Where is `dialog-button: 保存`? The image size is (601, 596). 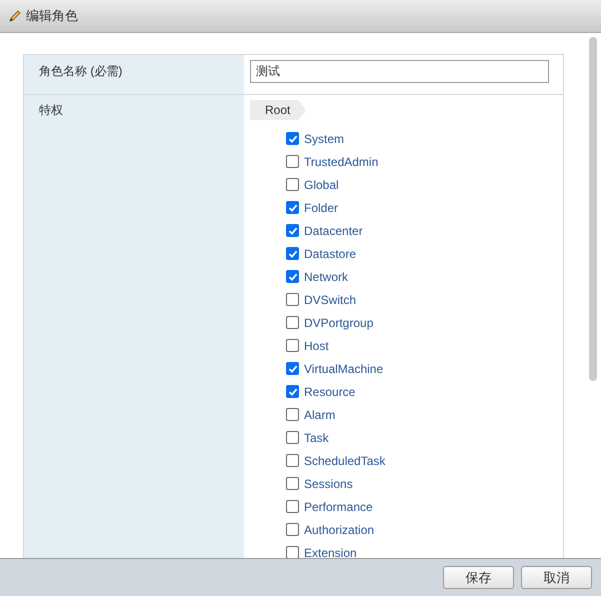
dialog-button: 保存 is located at coordinates (478, 577).